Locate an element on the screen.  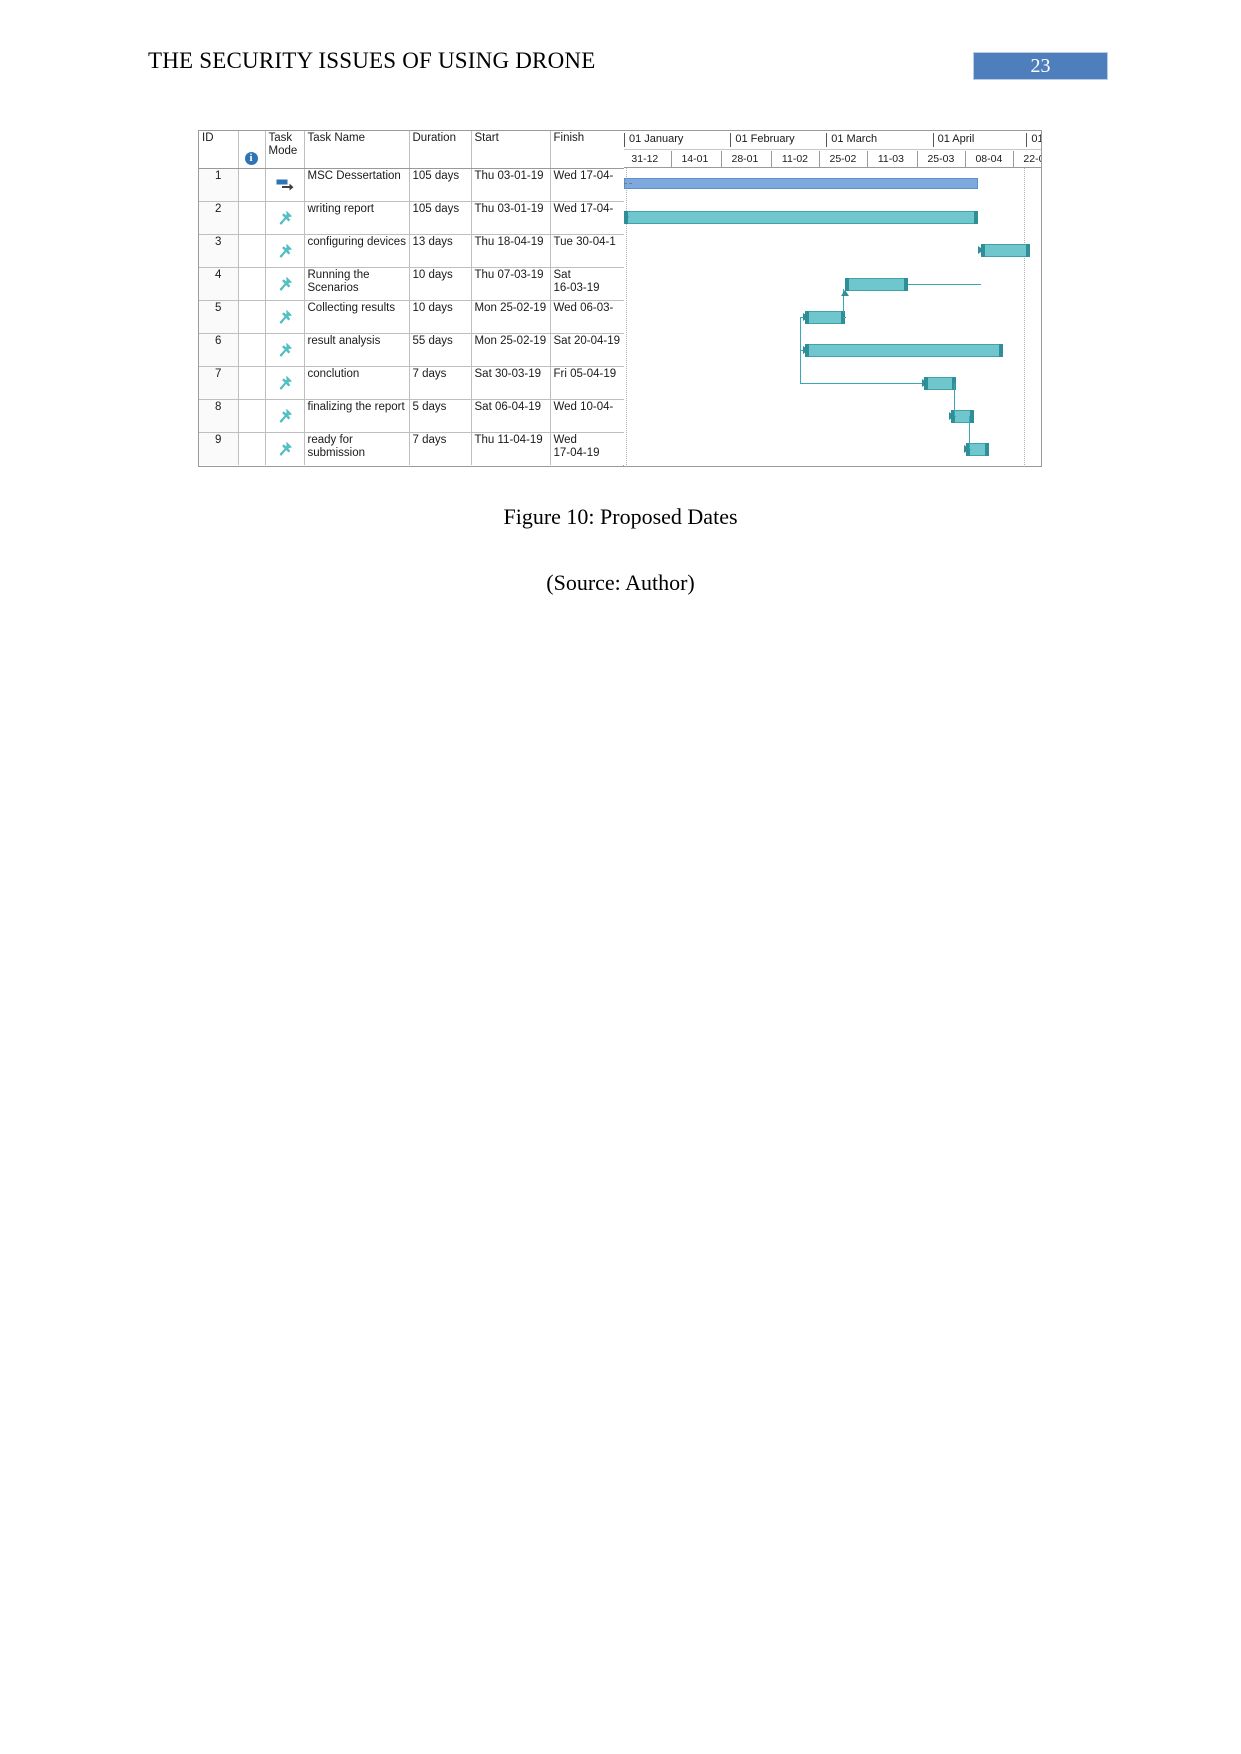
cell-task-name: result analysis is located at coordinates (357, 350).